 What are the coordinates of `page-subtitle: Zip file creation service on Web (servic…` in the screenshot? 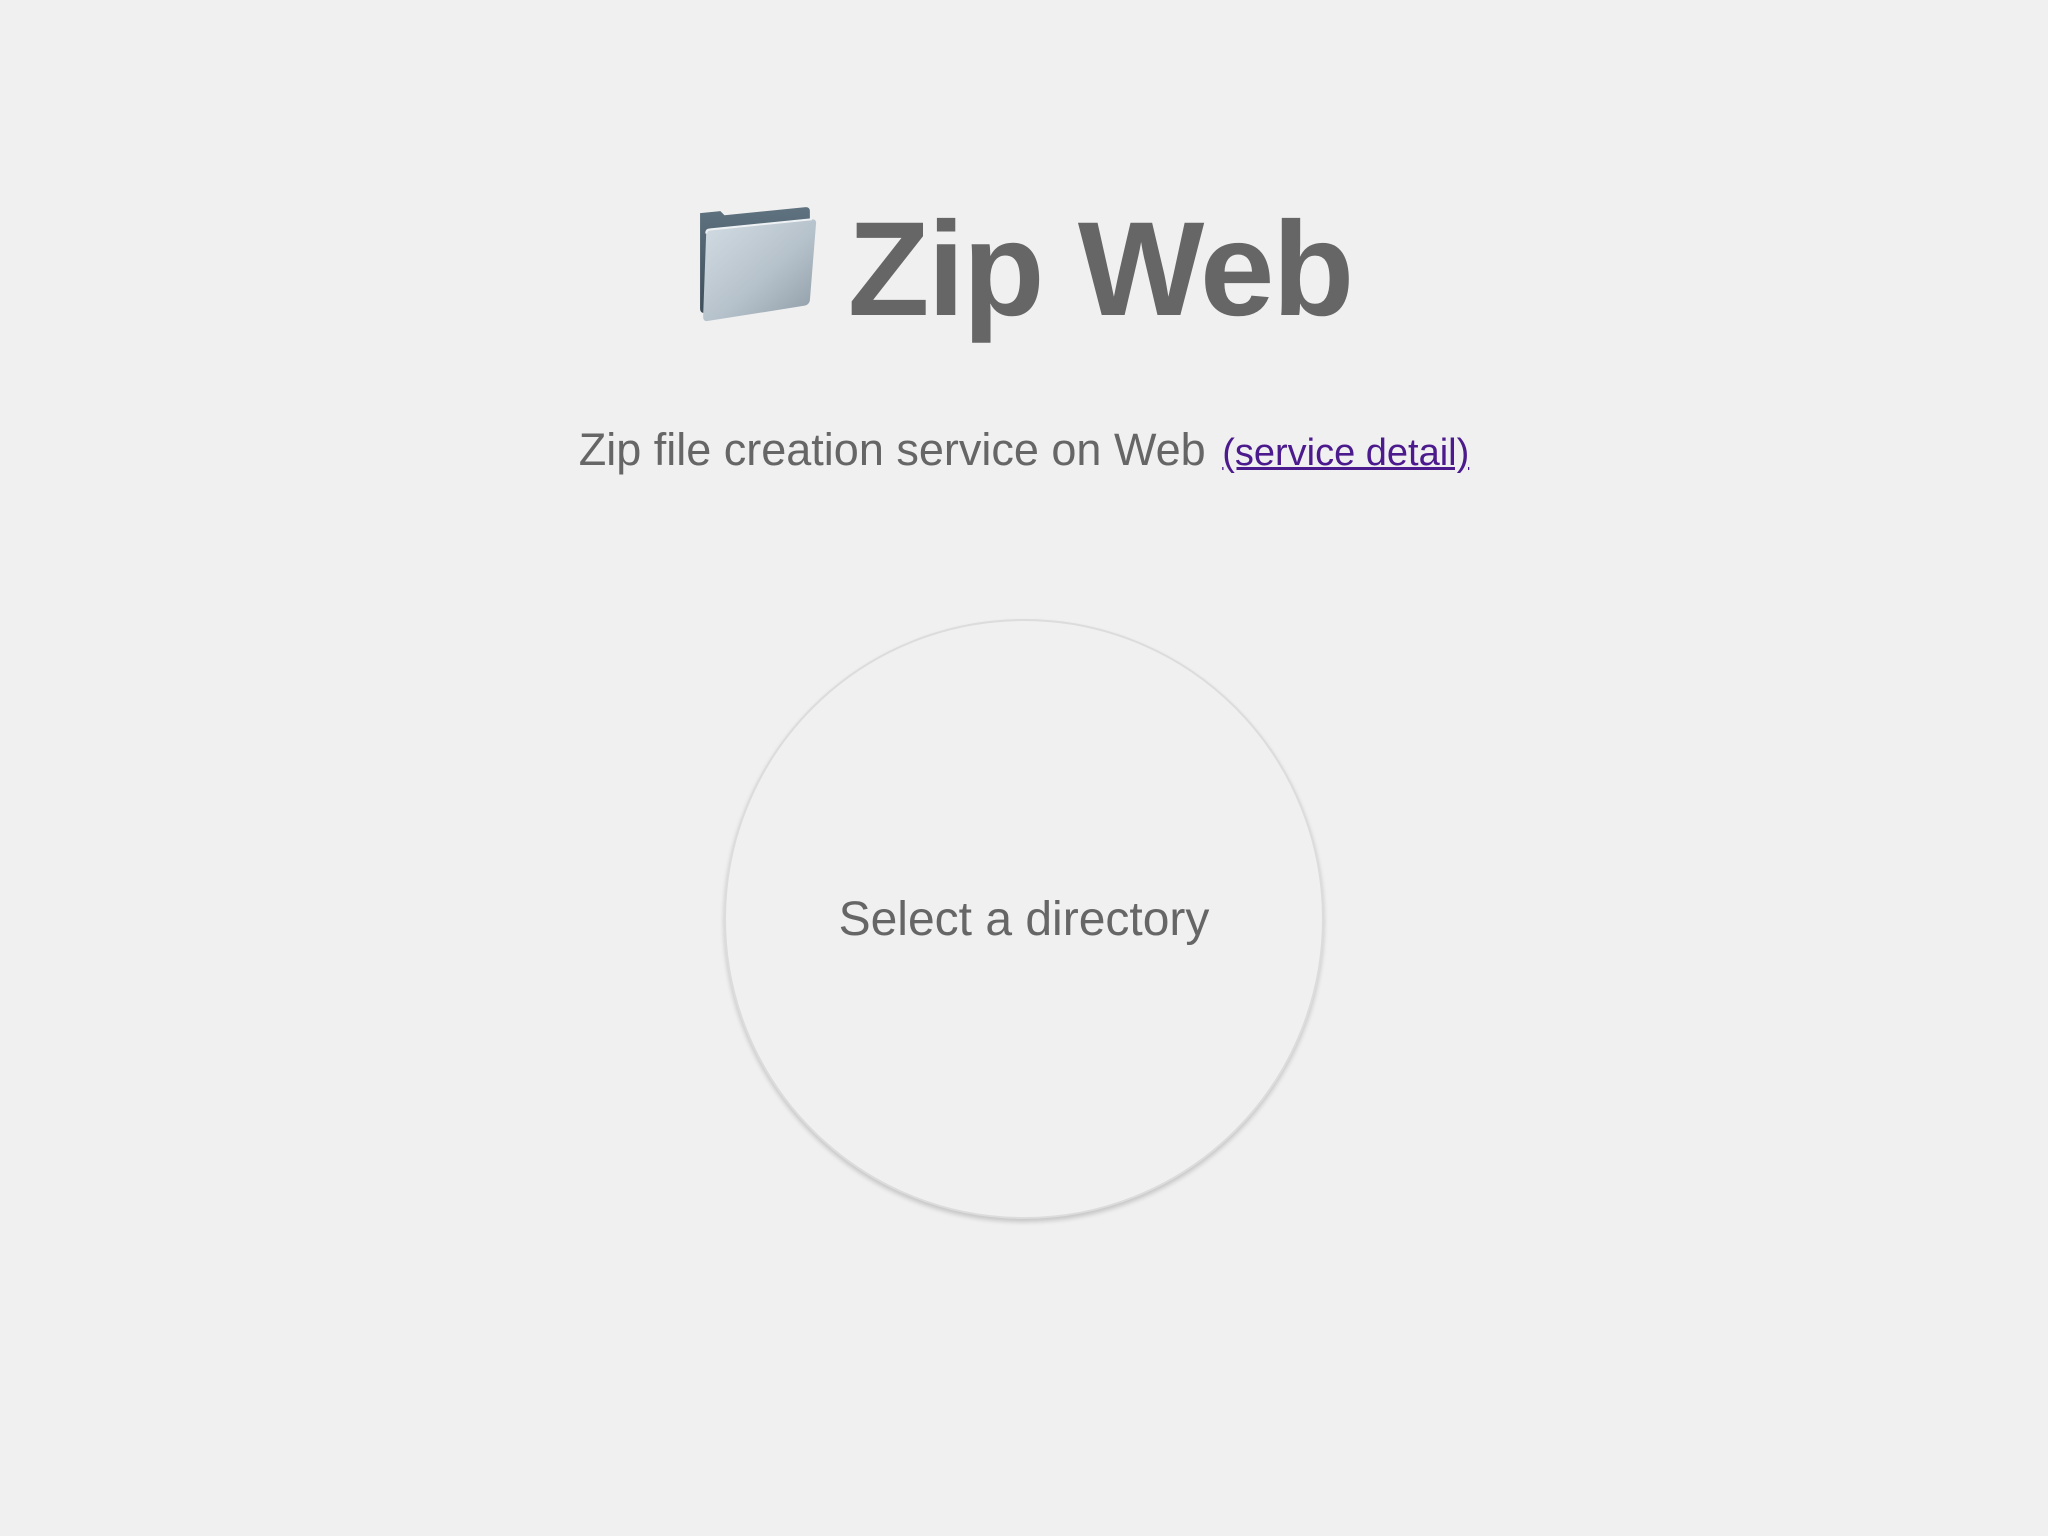 It's located at (1024, 451).